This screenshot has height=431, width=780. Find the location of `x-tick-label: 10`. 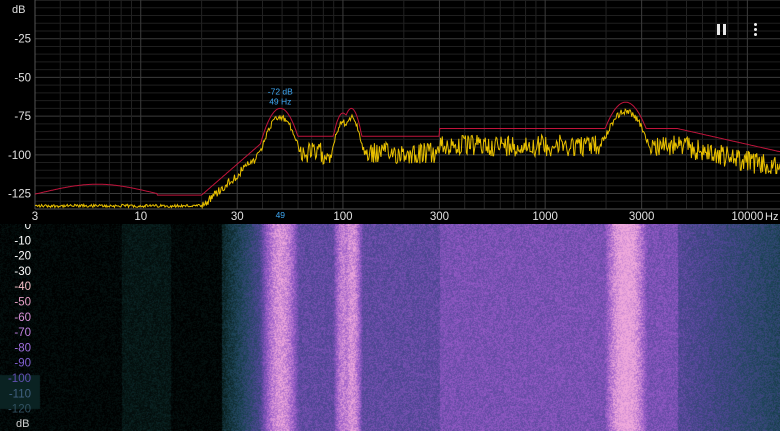

x-tick-label: 10 is located at coordinates (140, 217).